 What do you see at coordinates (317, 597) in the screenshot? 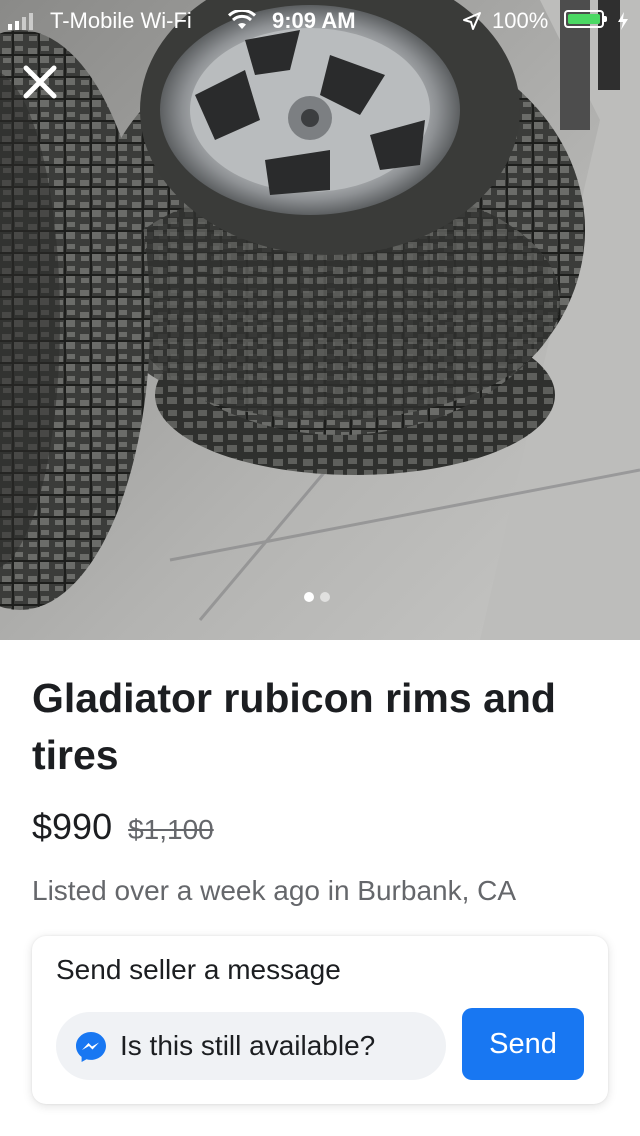
I see `photo-pager` at bounding box center [317, 597].